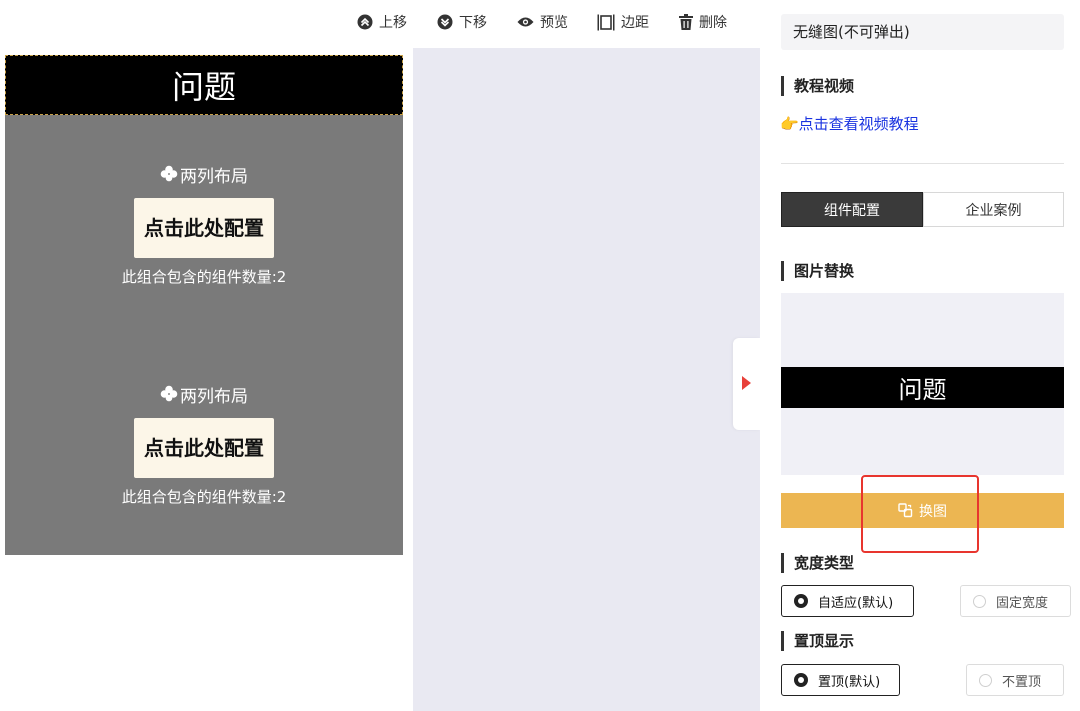 The width and height of the screenshot is (1080, 711). I want to click on width-type-section-title: 宽度类型, so click(817, 563).